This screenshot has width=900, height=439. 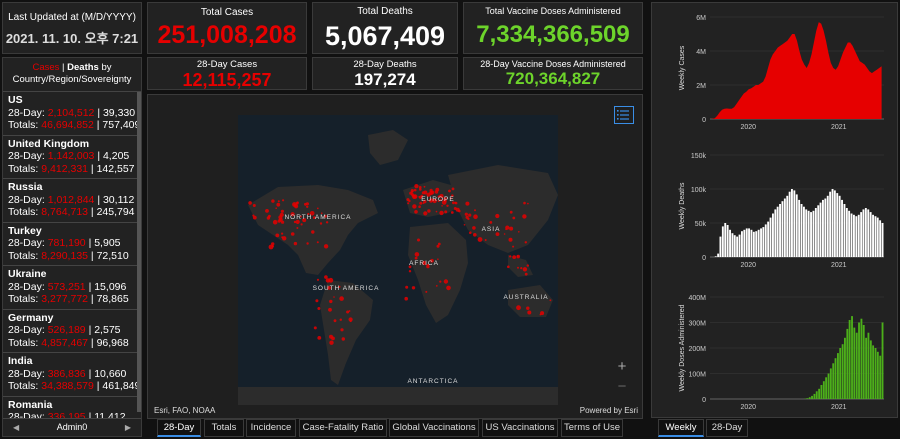 What do you see at coordinates (727, 428) in the screenshot?
I see `chart-tab-28-day: 28-Day` at bounding box center [727, 428].